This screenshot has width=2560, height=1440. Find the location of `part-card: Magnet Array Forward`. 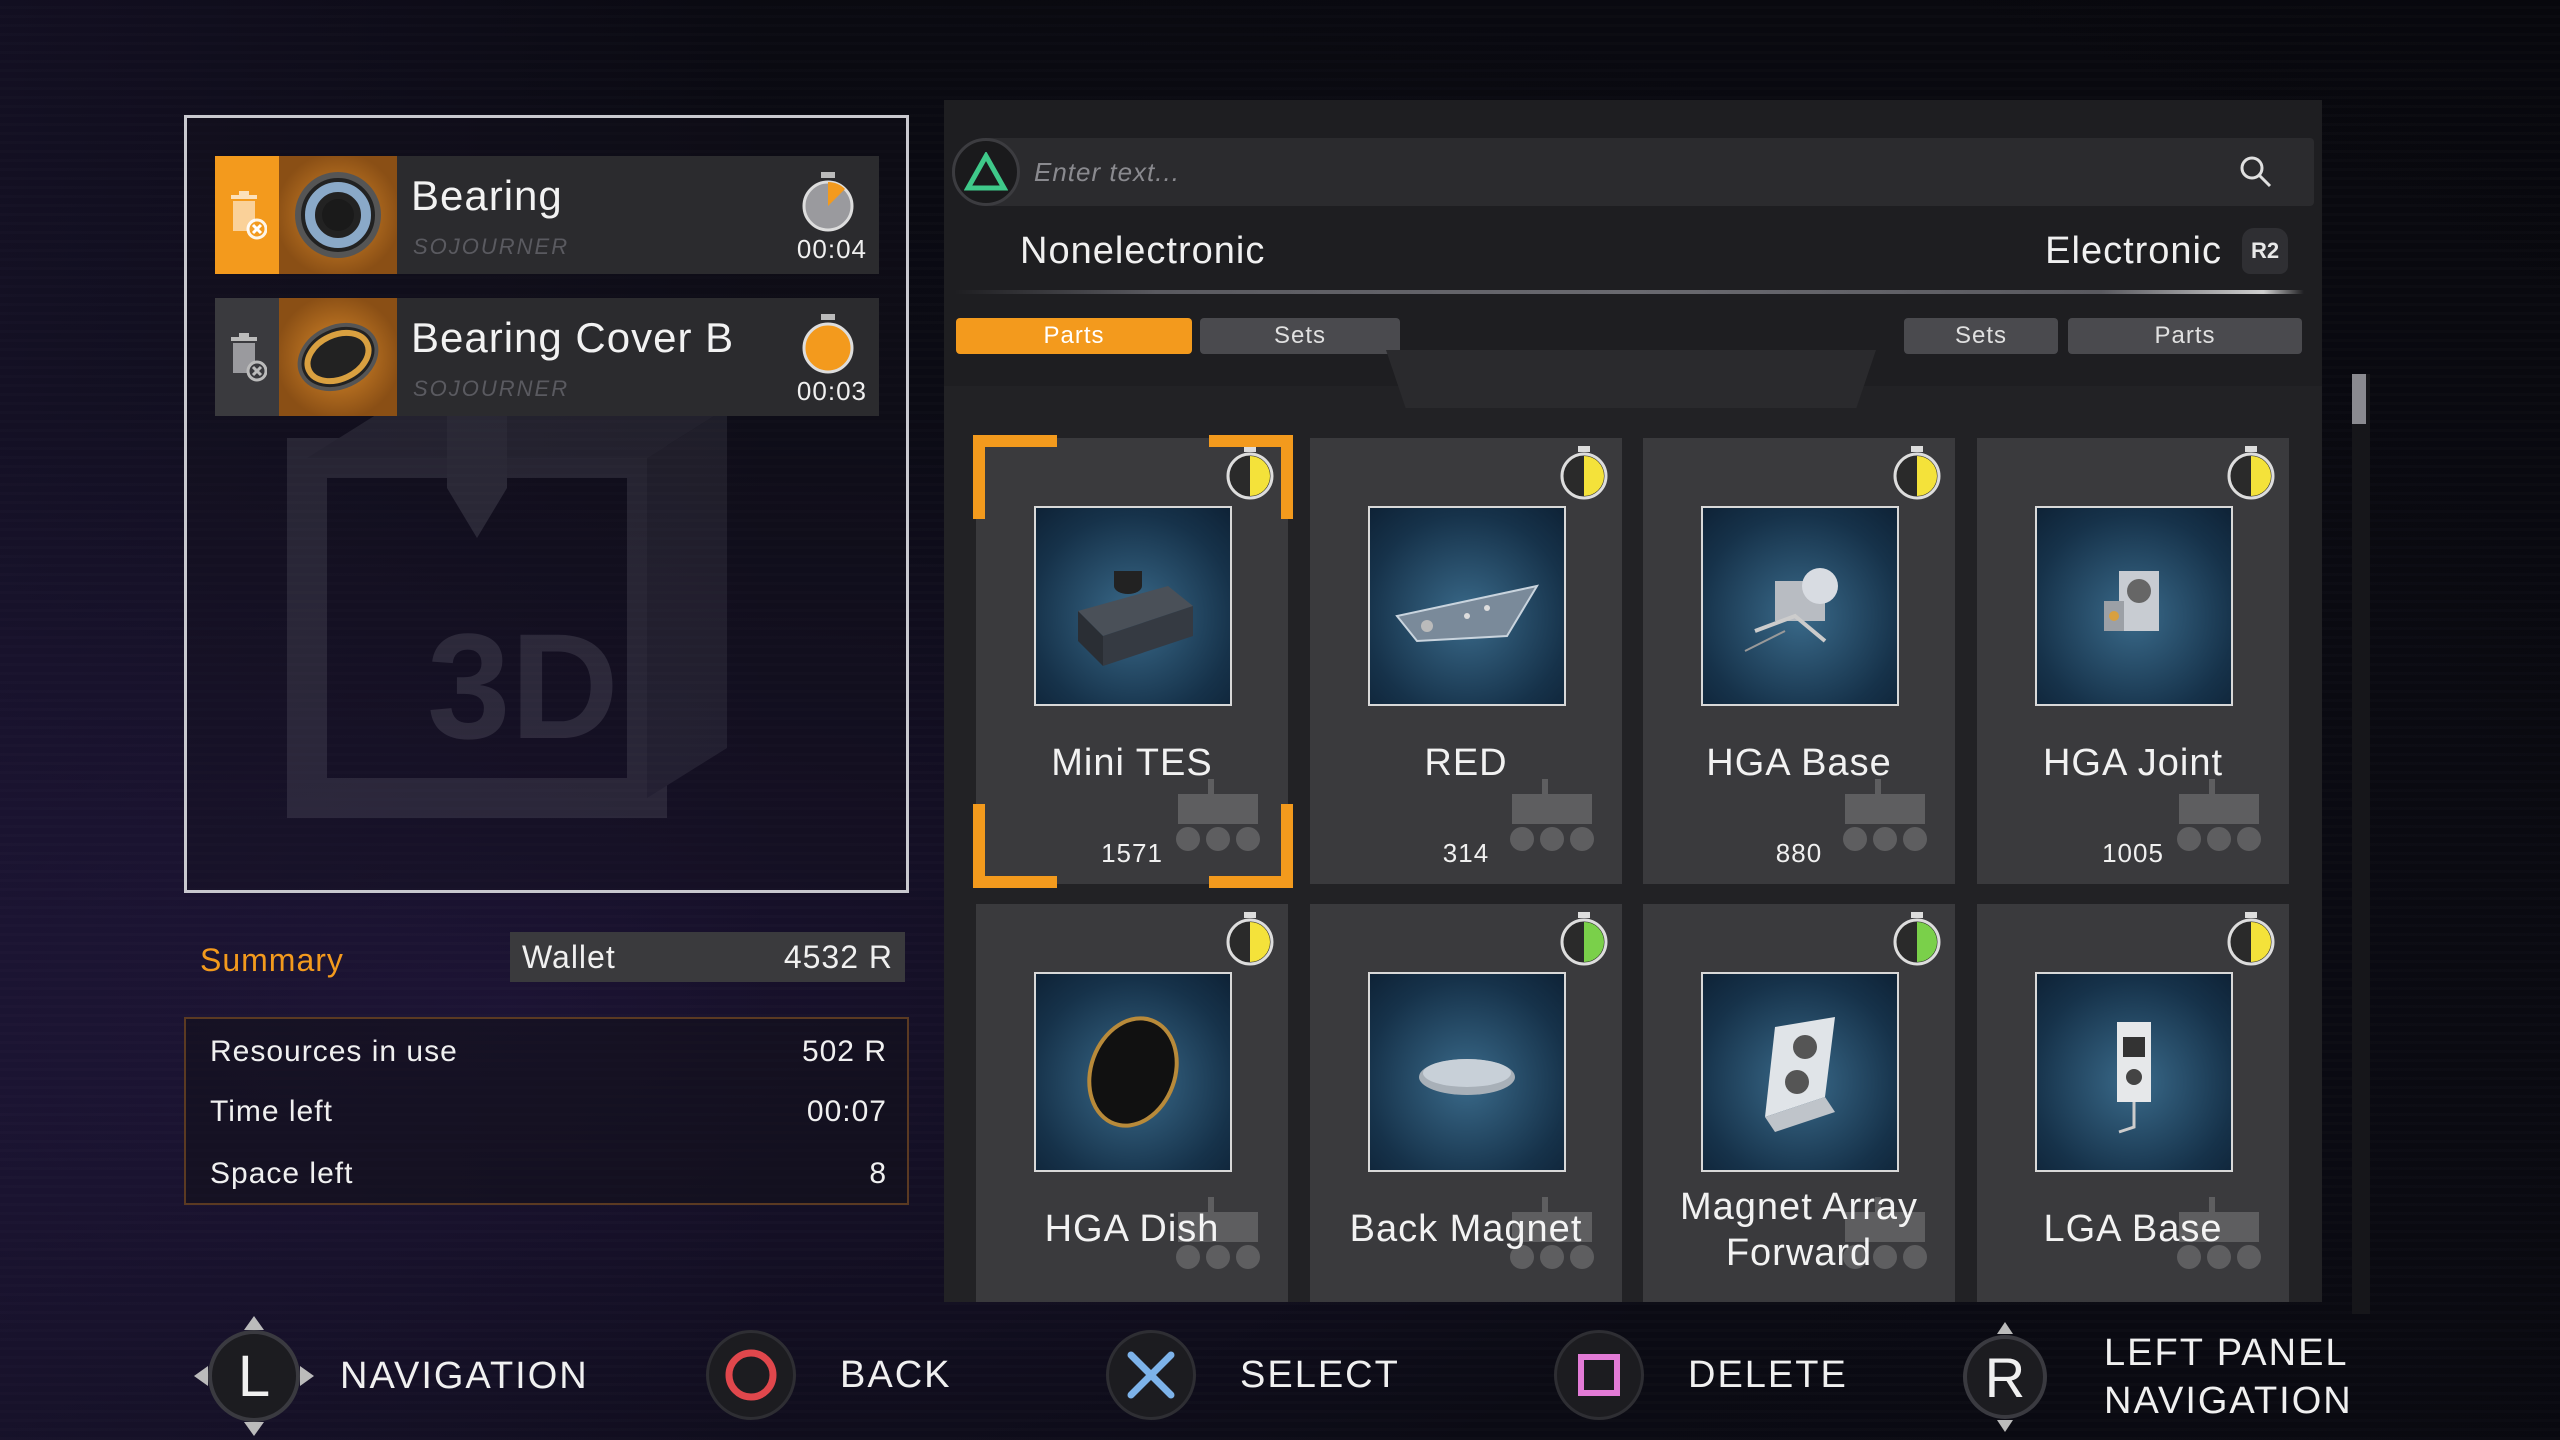

part-card: Magnet Array Forward is located at coordinates (1799, 1103).